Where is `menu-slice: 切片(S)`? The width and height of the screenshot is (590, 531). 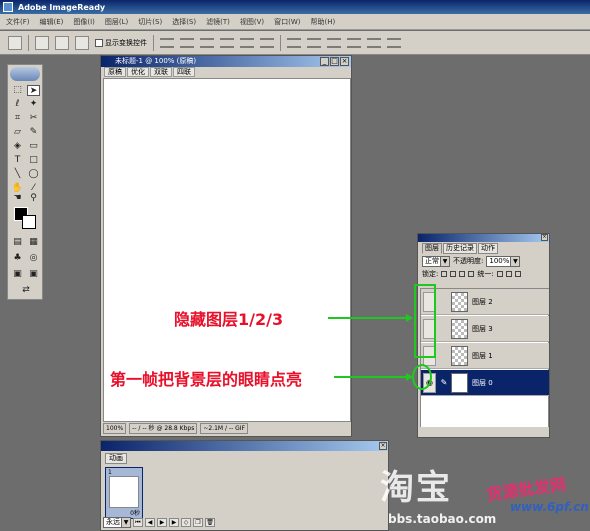 menu-slice: 切片(S) is located at coordinates (150, 22).